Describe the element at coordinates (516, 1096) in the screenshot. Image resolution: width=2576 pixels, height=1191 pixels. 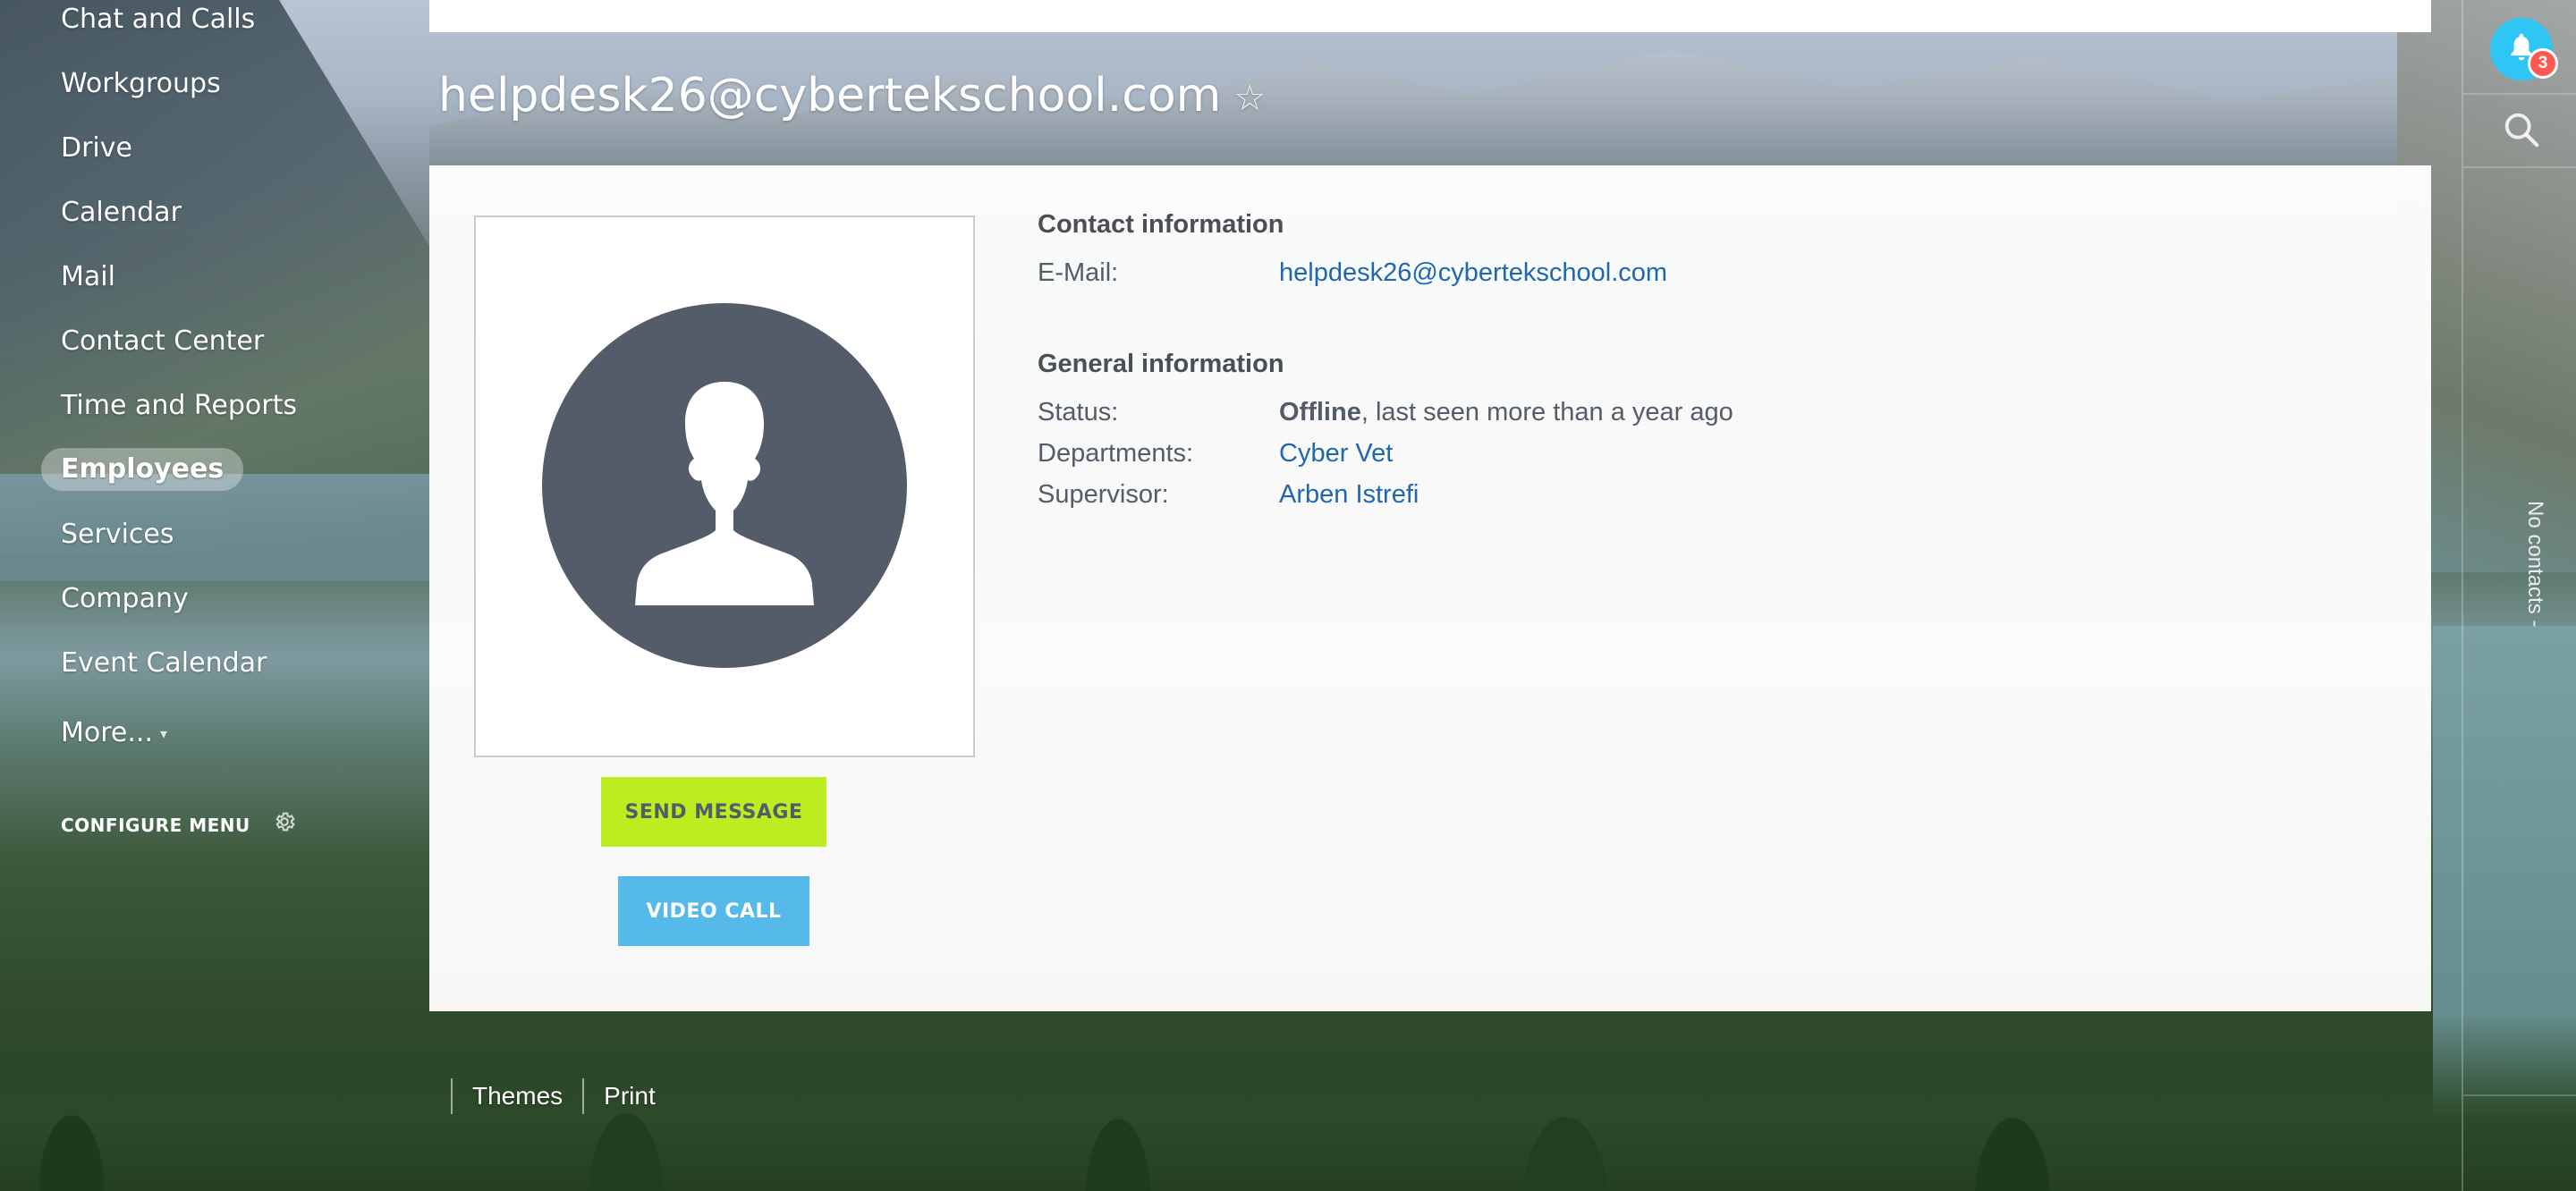
I see `themes-link: Themes` at that location.